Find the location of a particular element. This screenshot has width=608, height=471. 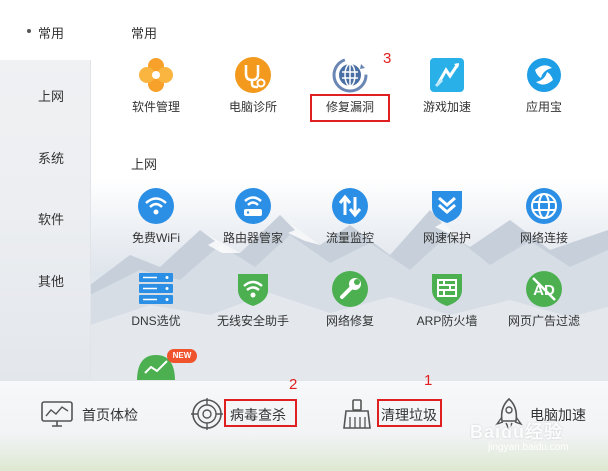

flower-icon is located at coordinates (156, 75).